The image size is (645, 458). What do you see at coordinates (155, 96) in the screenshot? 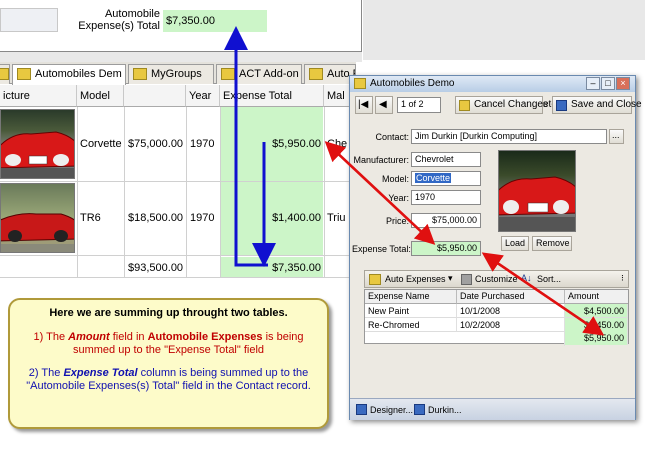
I see `column-header-price` at bounding box center [155, 96].